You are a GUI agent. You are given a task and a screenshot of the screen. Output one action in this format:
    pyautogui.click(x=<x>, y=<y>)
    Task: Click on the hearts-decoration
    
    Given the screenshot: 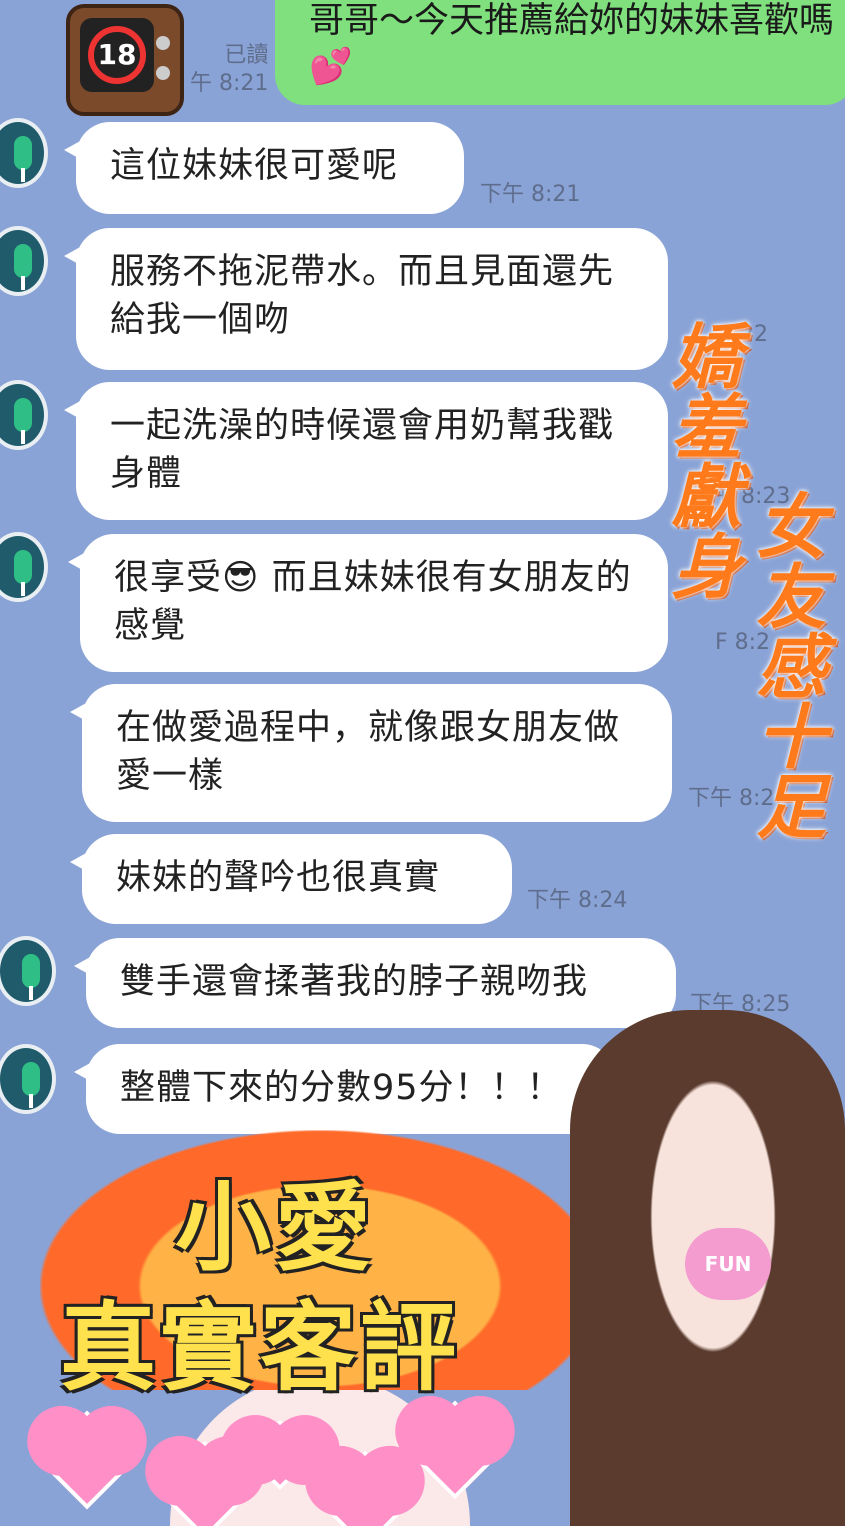 What is the action you would take?
    pyautogui.click(x=280, y=1460)
    